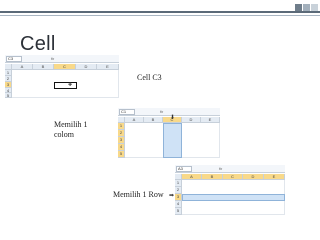  I want to click on caption-cell: Cell C3, so click(149, 77).